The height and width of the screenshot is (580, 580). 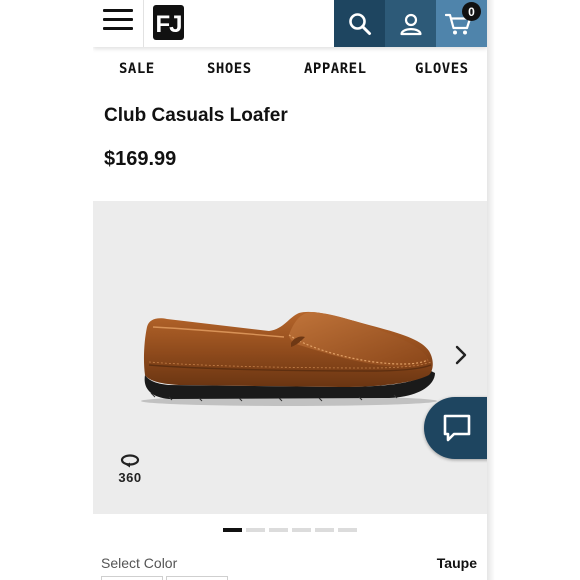 What do you see at coordinates (461, 23) in the screenshot?
I see `cart-button: 0` at bounding box center [461, 23].